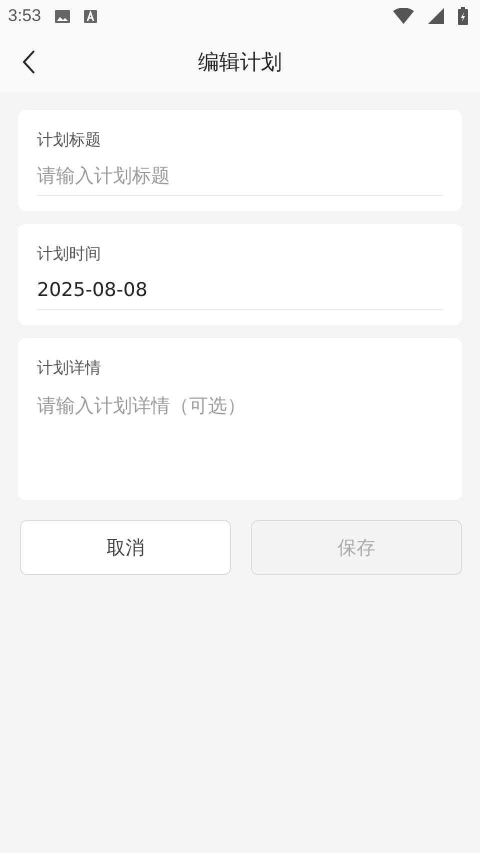 The image size is (480, 853). I want to click on font-icon, so click(91, 16).